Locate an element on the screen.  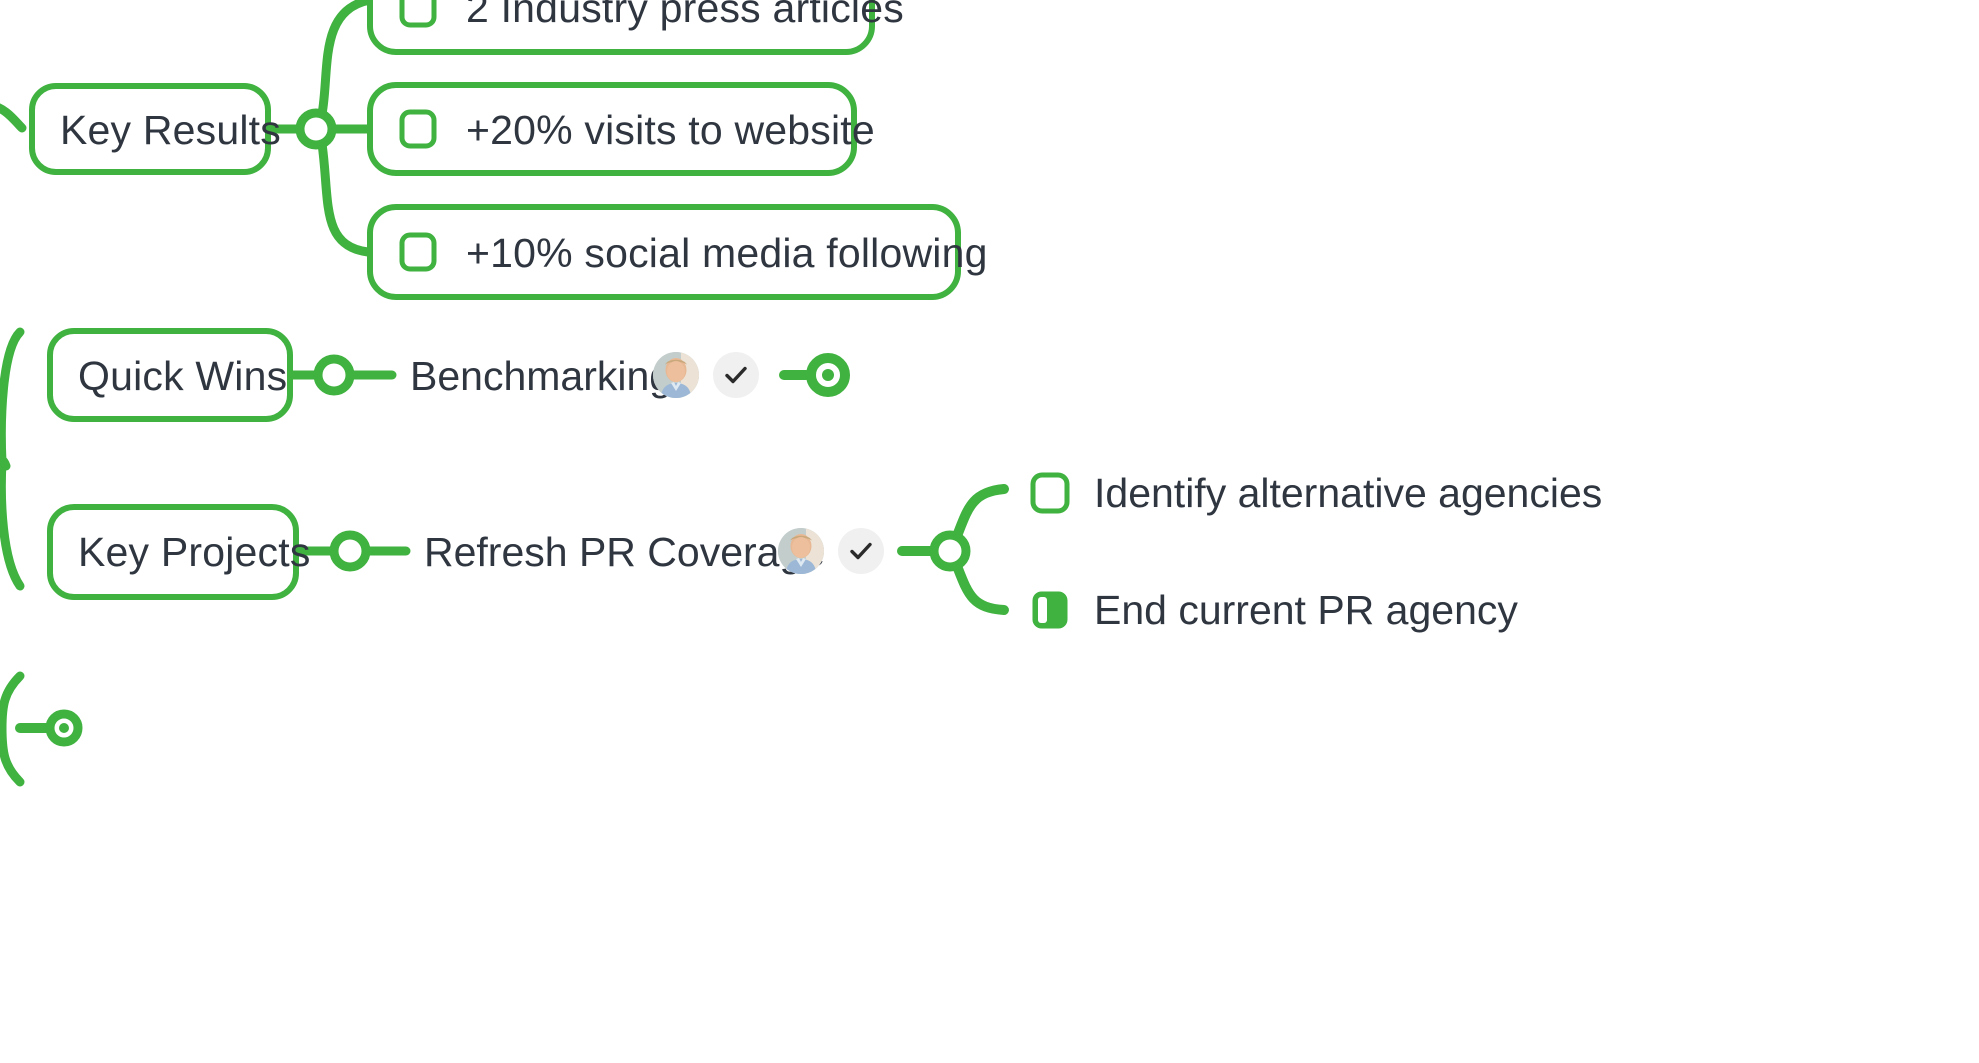
node-label-kr-child-3: +10% social media following is located at coordinates (727, 253).